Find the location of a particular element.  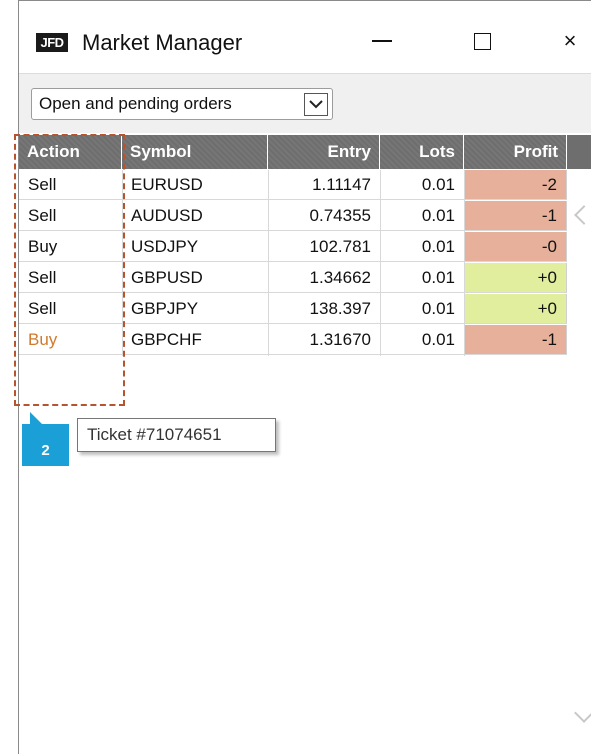

cell-entry: 1.11147 is located at coordinates (324, 185).